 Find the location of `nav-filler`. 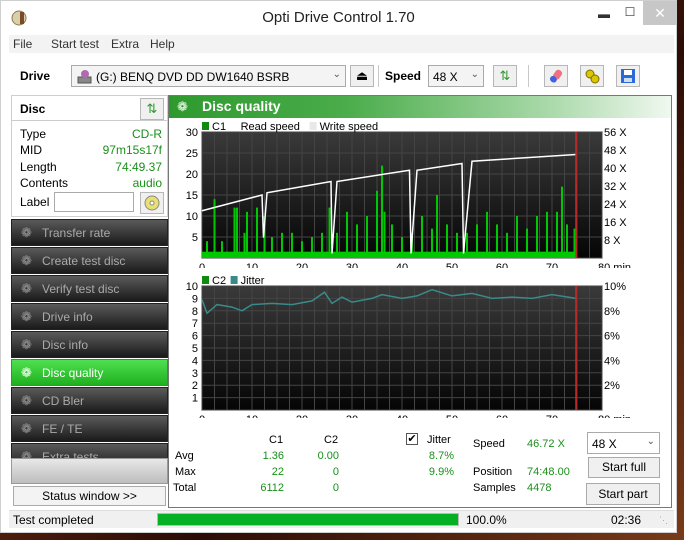

nav-filler is located at coordinates (89, 471).